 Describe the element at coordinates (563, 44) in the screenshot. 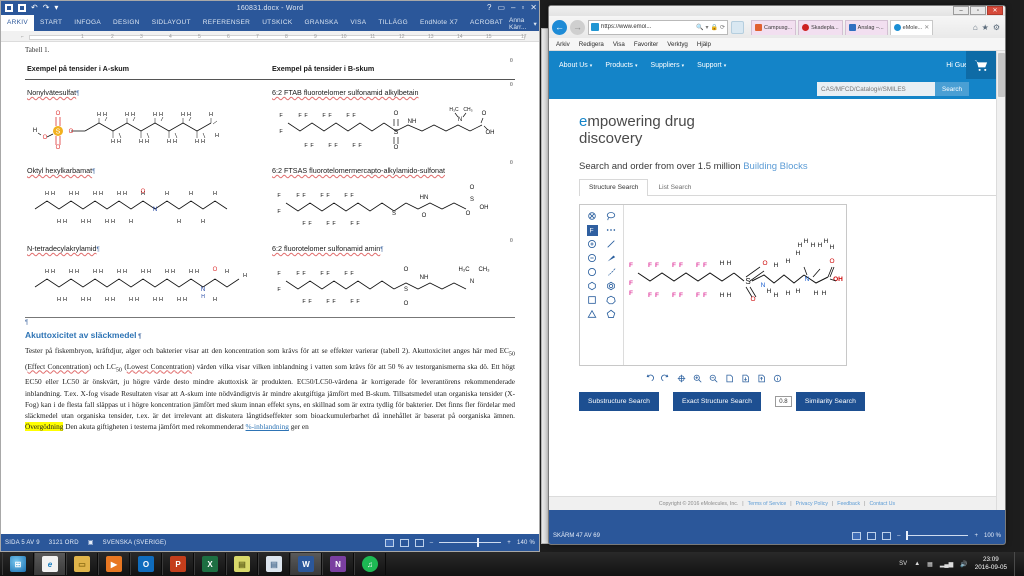

I see `menu-arkiv: Arkiv` at that location.